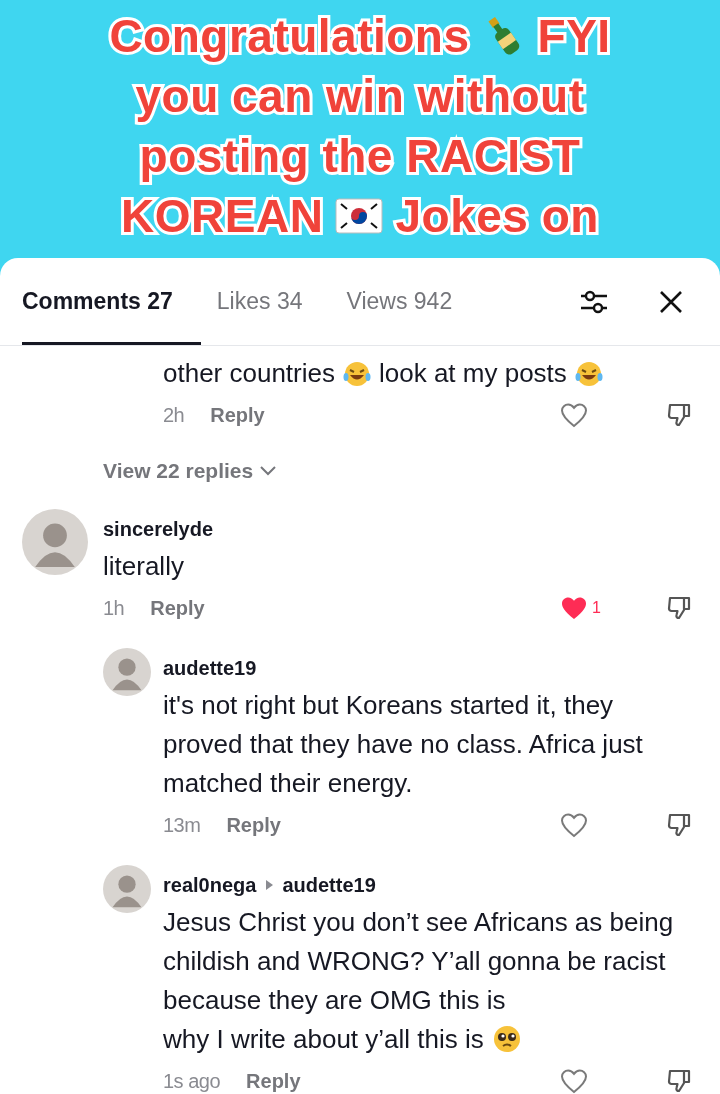  I want to click on comment-text: look at my posts, so click(473, 373).